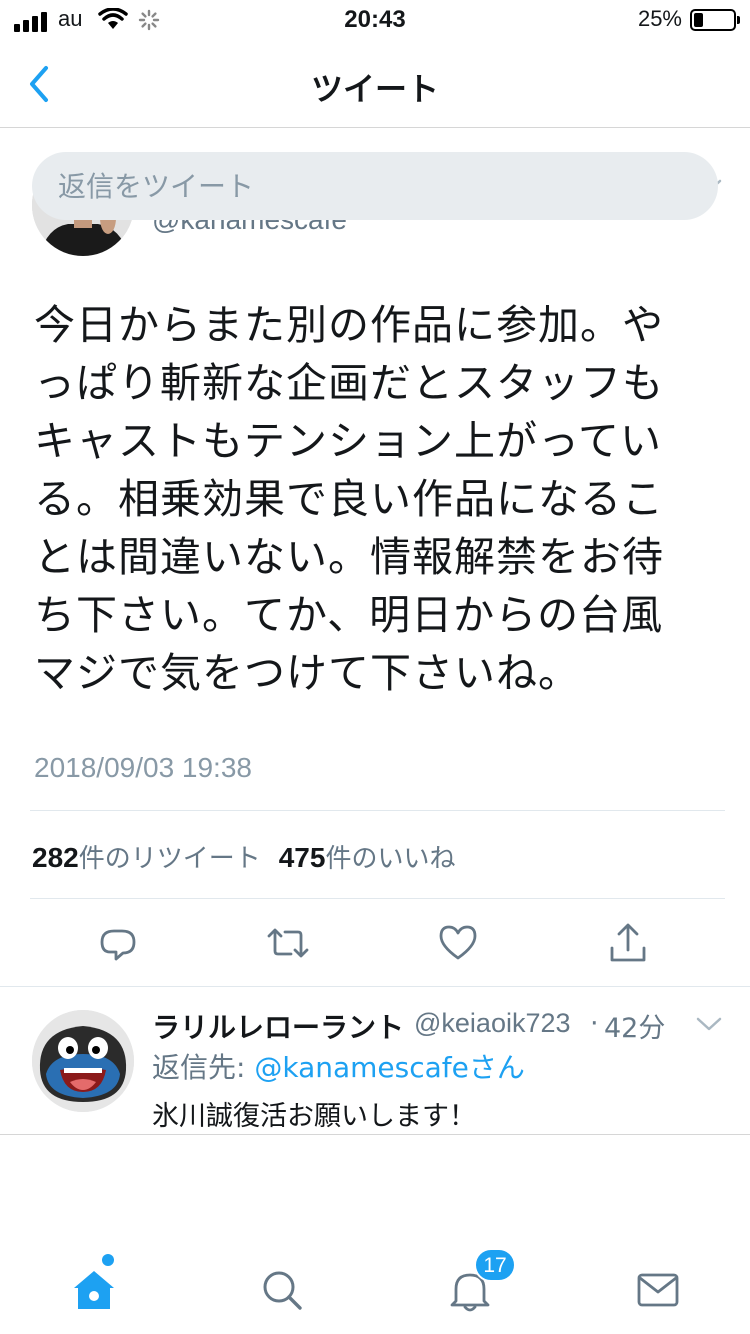 The height and width of the screenshot is (1334, 750). Describe the element at coordinates (278, 1026) in the screenshot. I see `reply-author-name: ラリルレローラント` at that location.